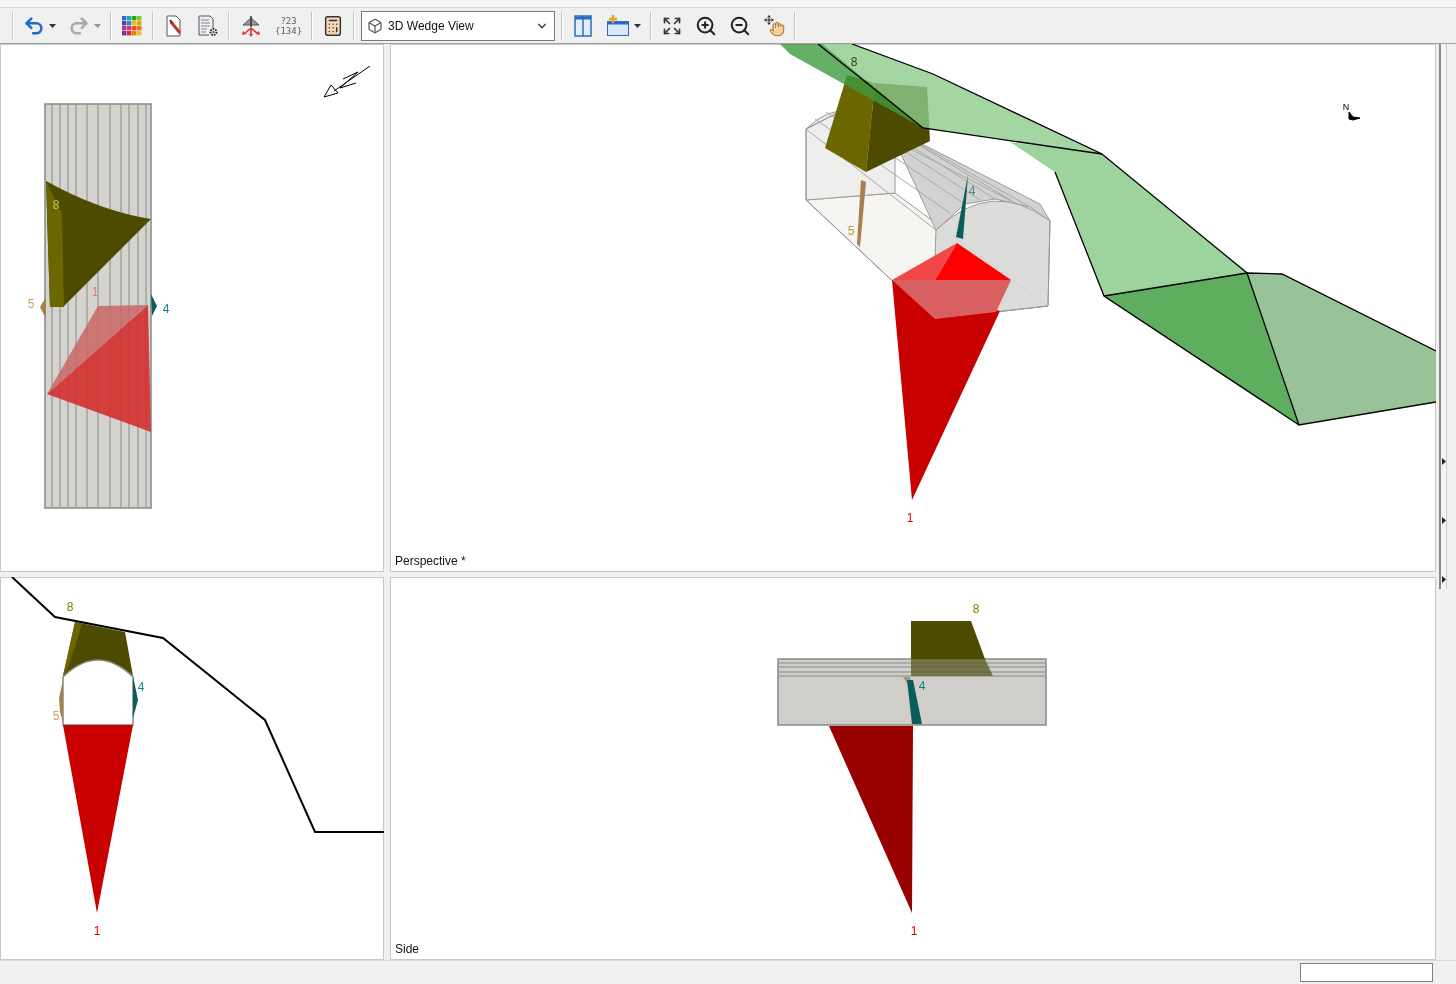 The image size is (1456, 984). What do you see at coordinates (174, 25) in the screenshot?
I see `document-pen-icon` at bounding box center [174, 25].